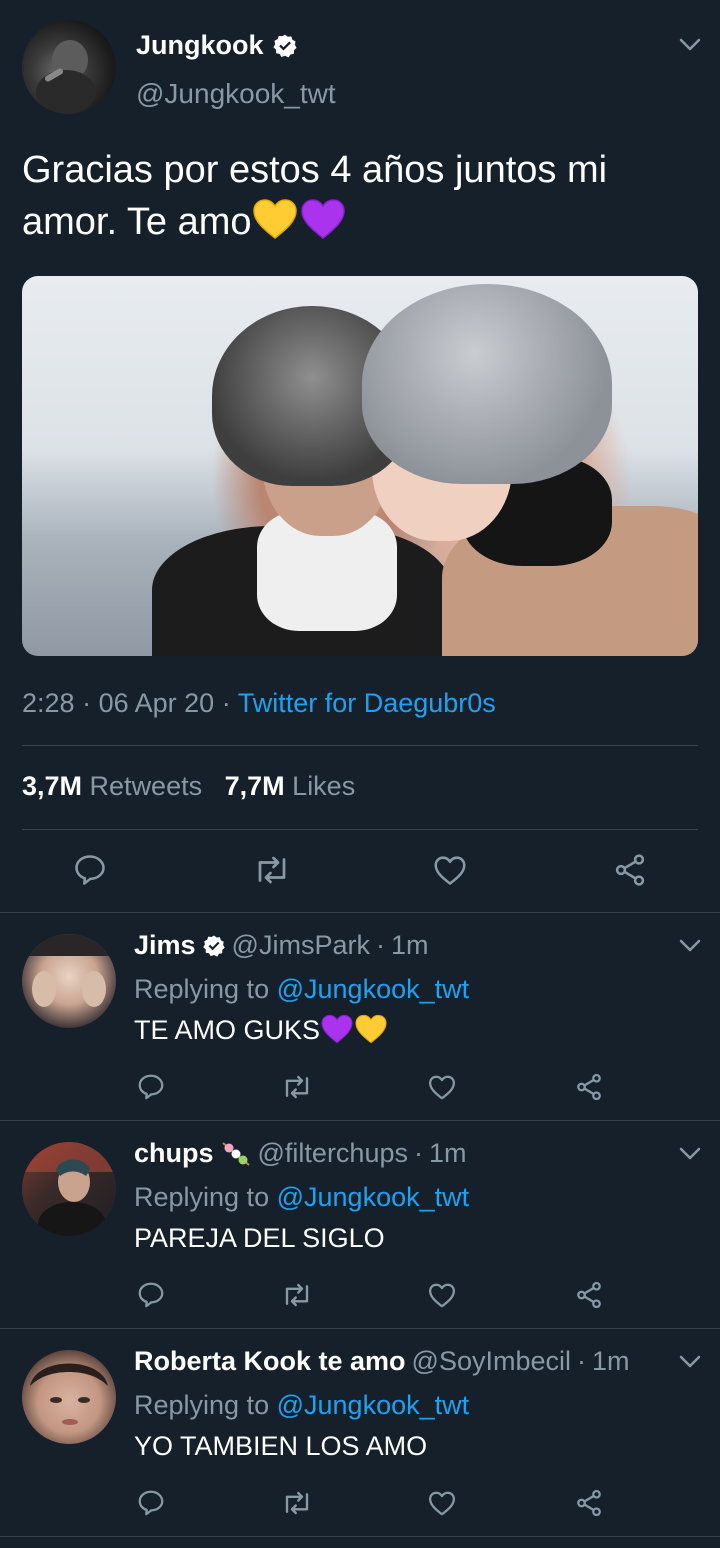 The width and height of the screenshot is (720, 1548). What do you see at coordinates (281, 1446) in the screenshot?
I see `reply-text: YO TAMBIEN LOS AMO` at bounding box center [281, 1446].